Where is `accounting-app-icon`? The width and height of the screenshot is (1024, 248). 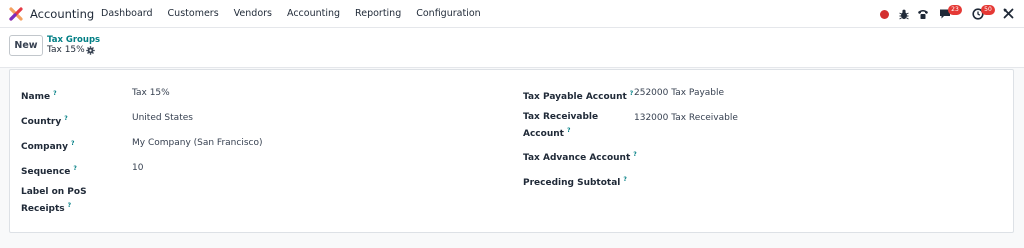 accounting-app-icon is located at coordinates (16, 14).